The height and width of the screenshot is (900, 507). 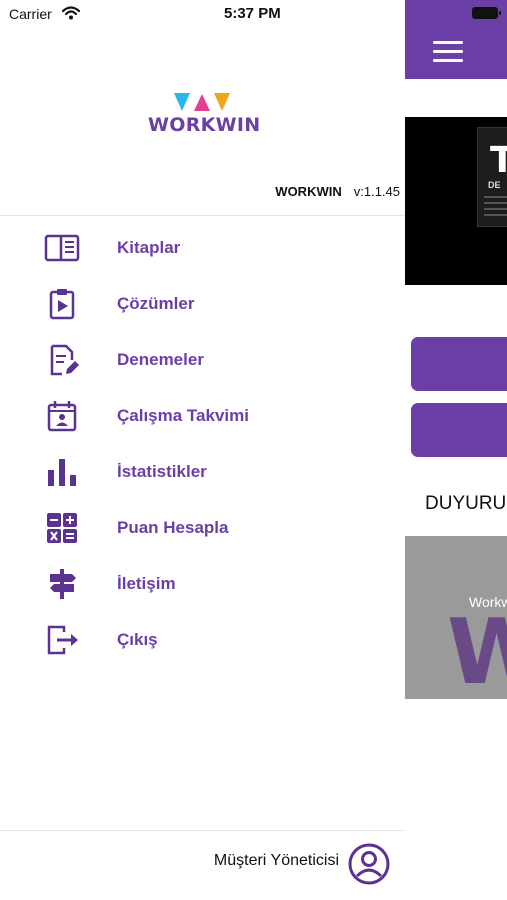 What do you see at coordinates (202, 215) in the screenshot?
I see `header-divider` at bounding box center [202, 215].